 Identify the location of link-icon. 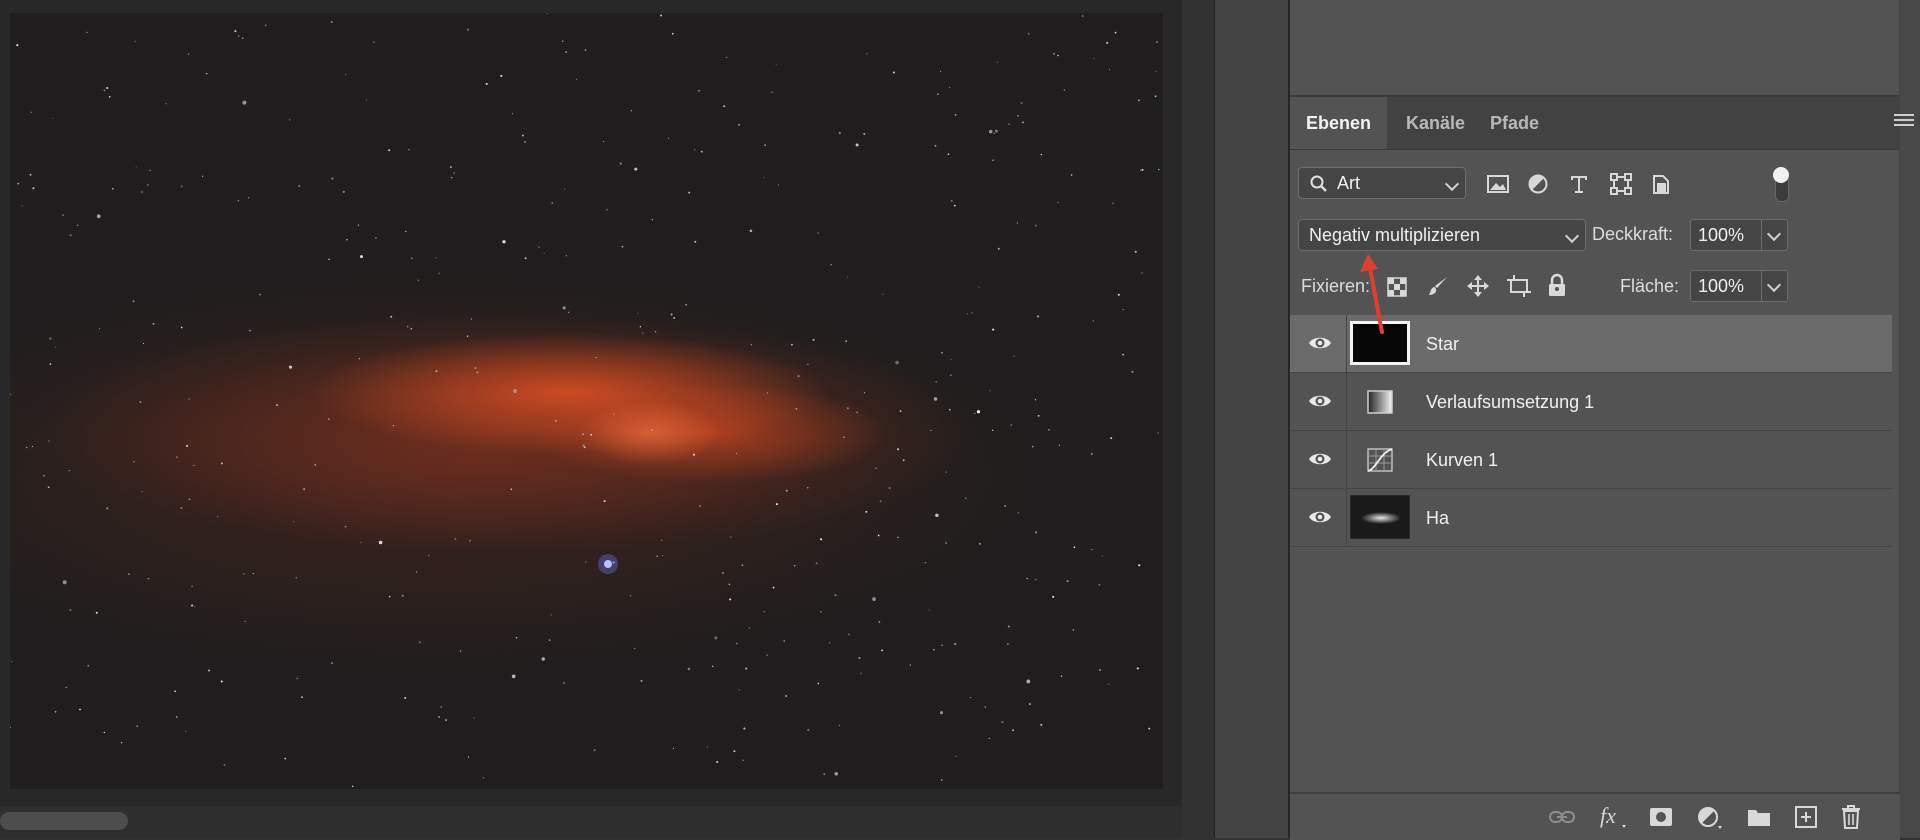
(1562, 817).